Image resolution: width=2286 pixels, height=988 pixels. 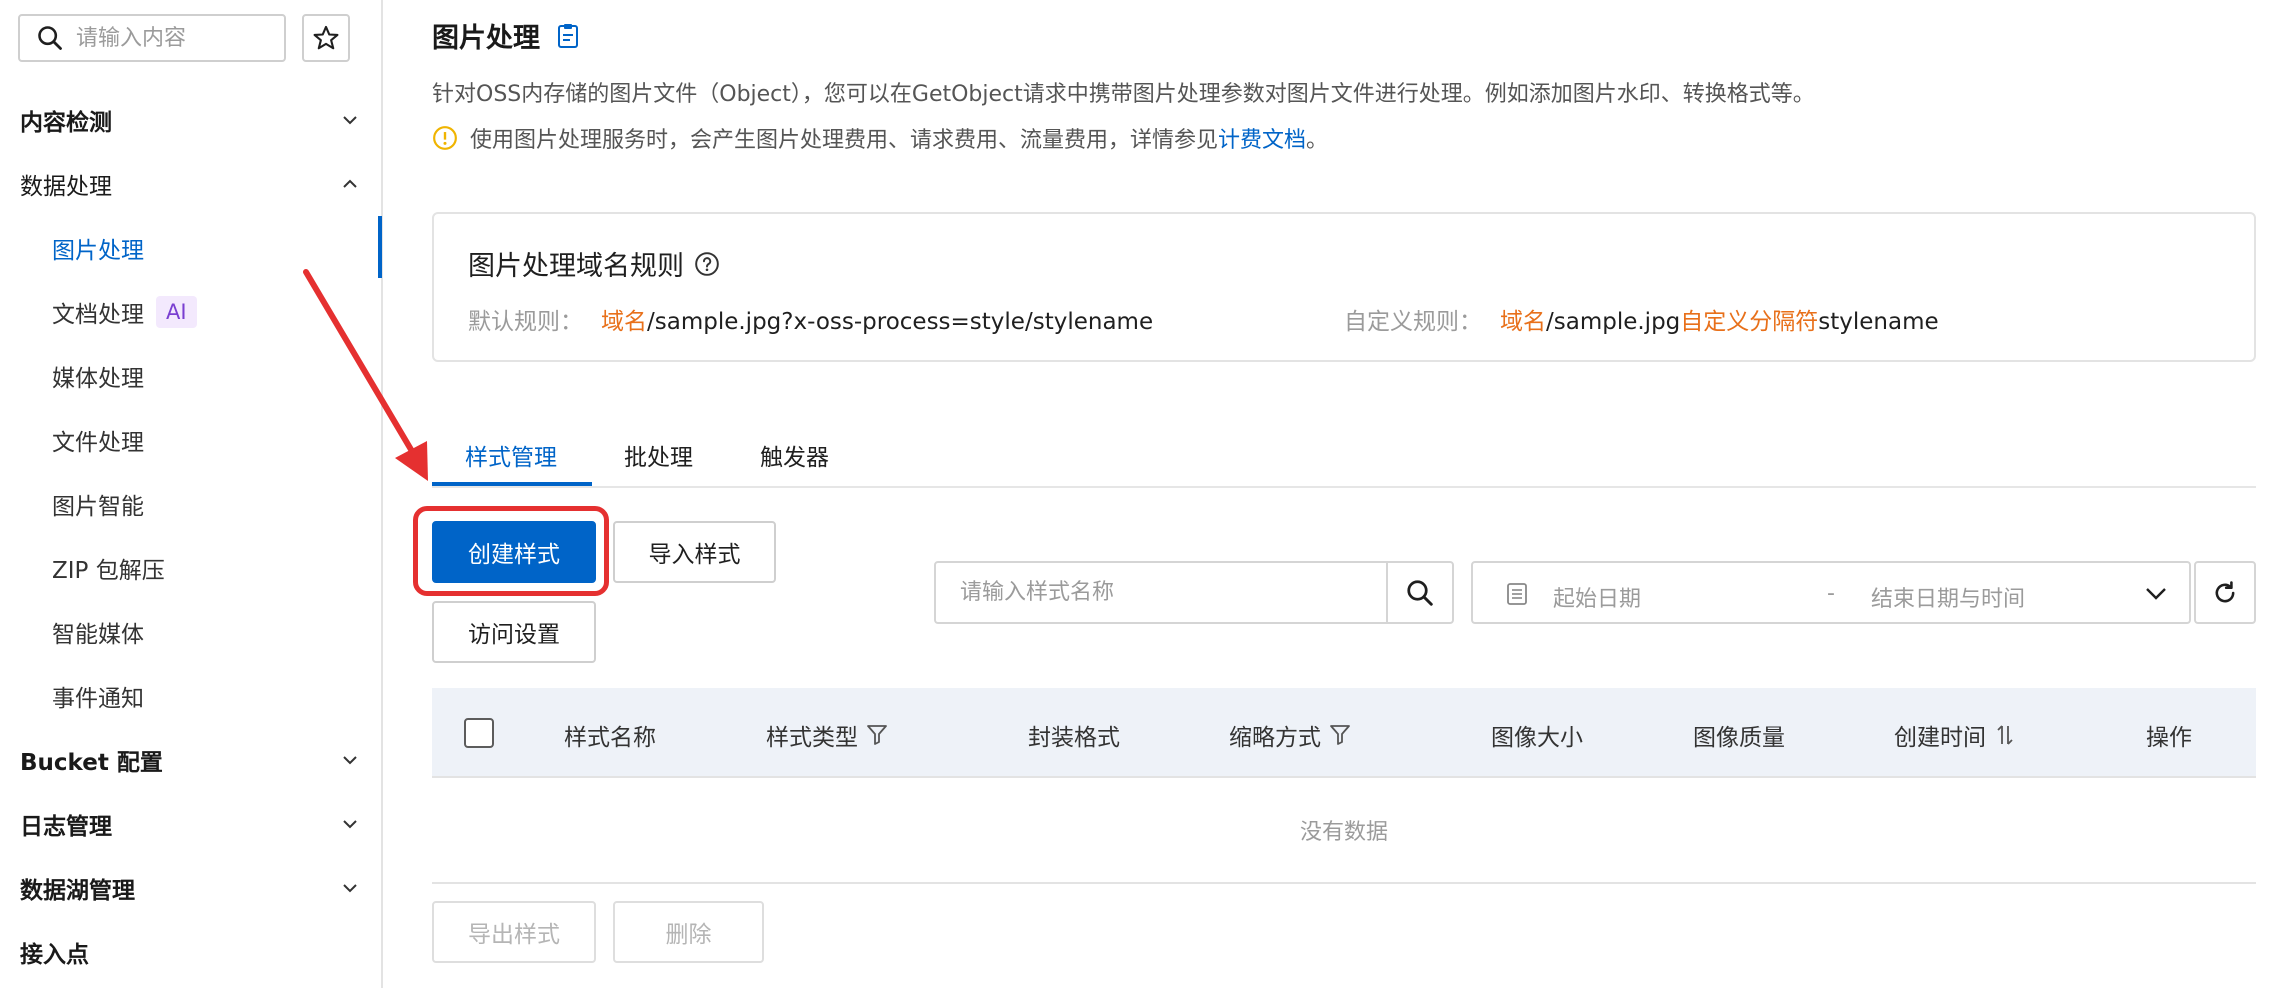 I want to click on help-icon, so click(x=707, y=264).